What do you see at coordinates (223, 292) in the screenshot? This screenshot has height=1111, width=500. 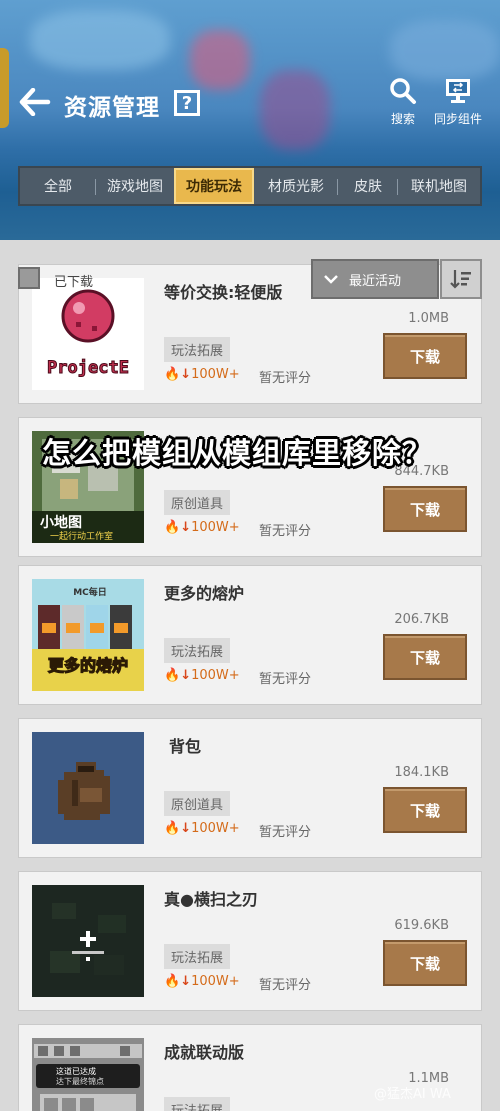 I see `item-name: 等价交换:轻便版` at bounding box center [223, 292].